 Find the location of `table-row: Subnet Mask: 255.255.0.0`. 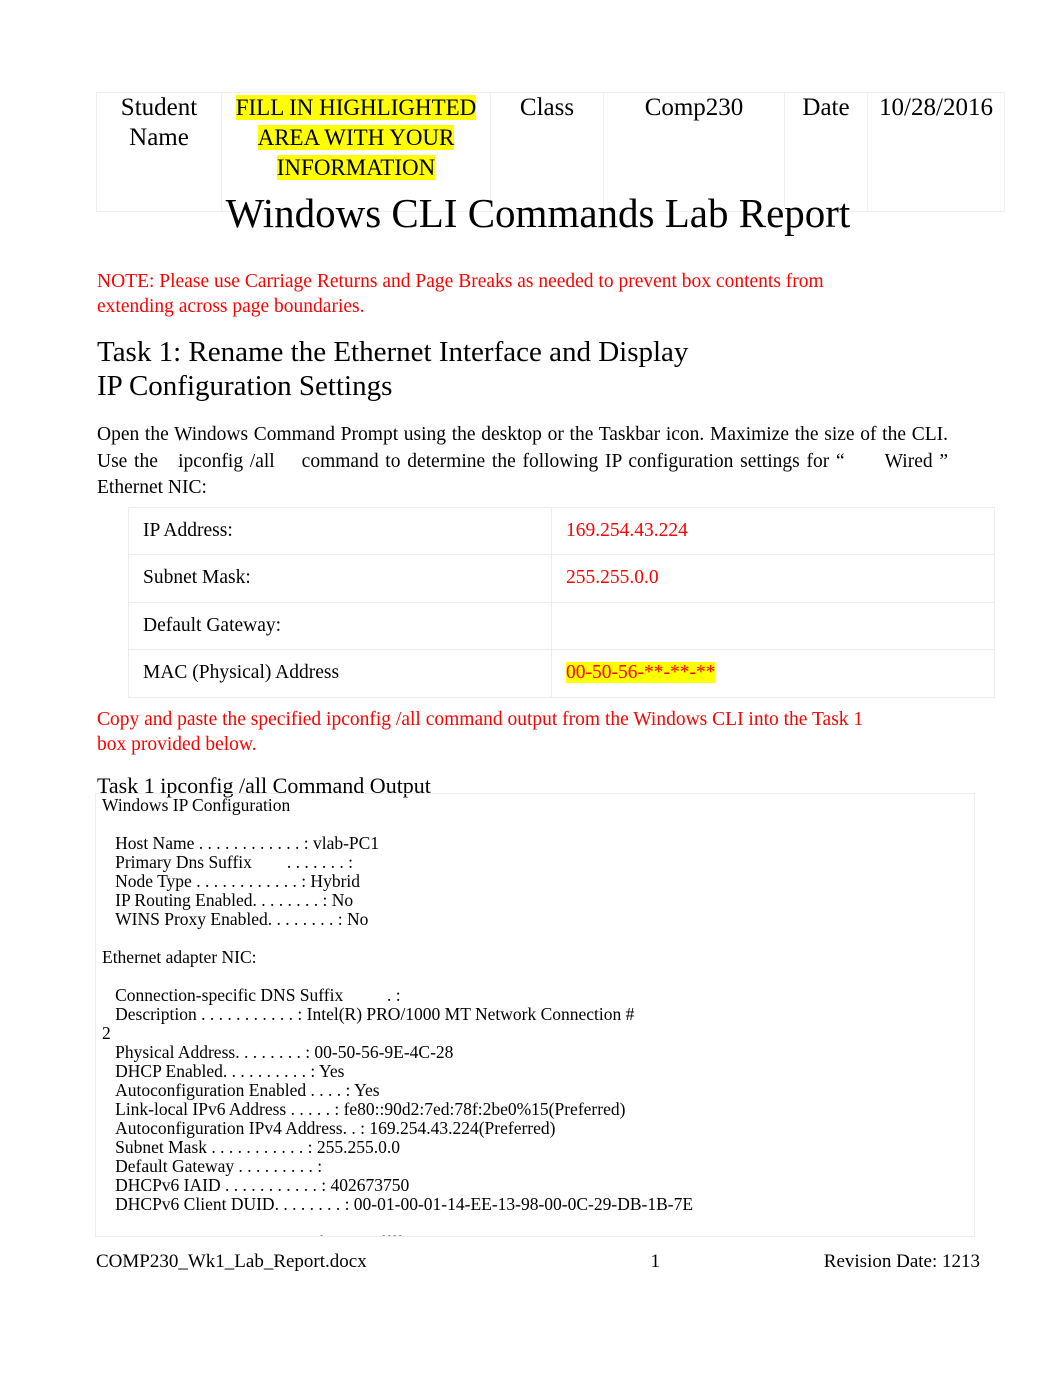

table-row: Subnet Mask: 255.255.0.0 is located at coordinates (561, 578).